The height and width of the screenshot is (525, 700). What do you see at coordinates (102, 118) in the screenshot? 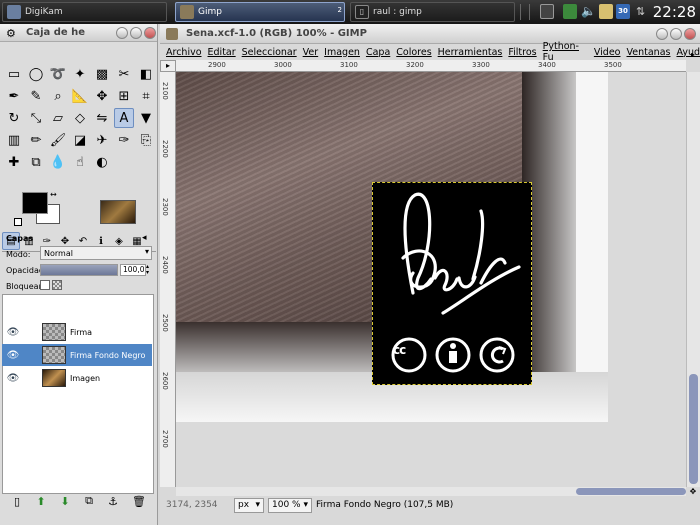
I see `flip-tool-icon: ⇋` at bounding box center [102, 118].